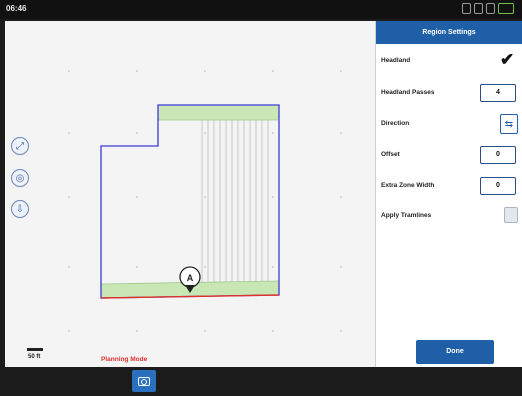  Describe the element at coordinates (124, 359) in the screenshot. I see `planning-mode-label: Planning Mode` at that location.